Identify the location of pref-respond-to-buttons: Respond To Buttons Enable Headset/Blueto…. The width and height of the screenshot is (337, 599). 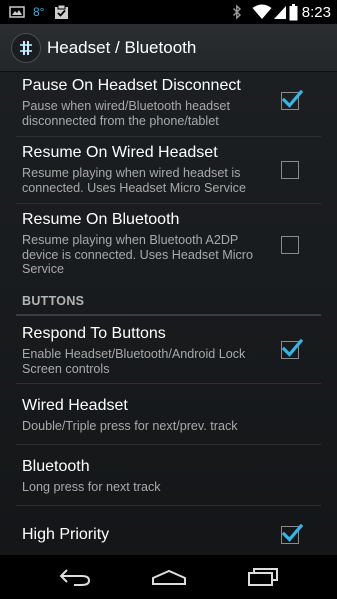
(168, 349).